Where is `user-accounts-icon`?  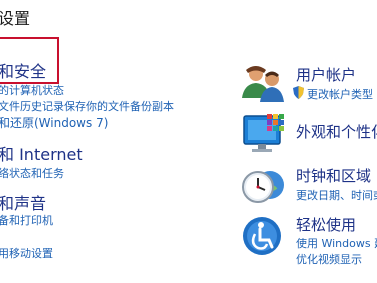
user-accounts-icon is located at coordinates (263, 84).